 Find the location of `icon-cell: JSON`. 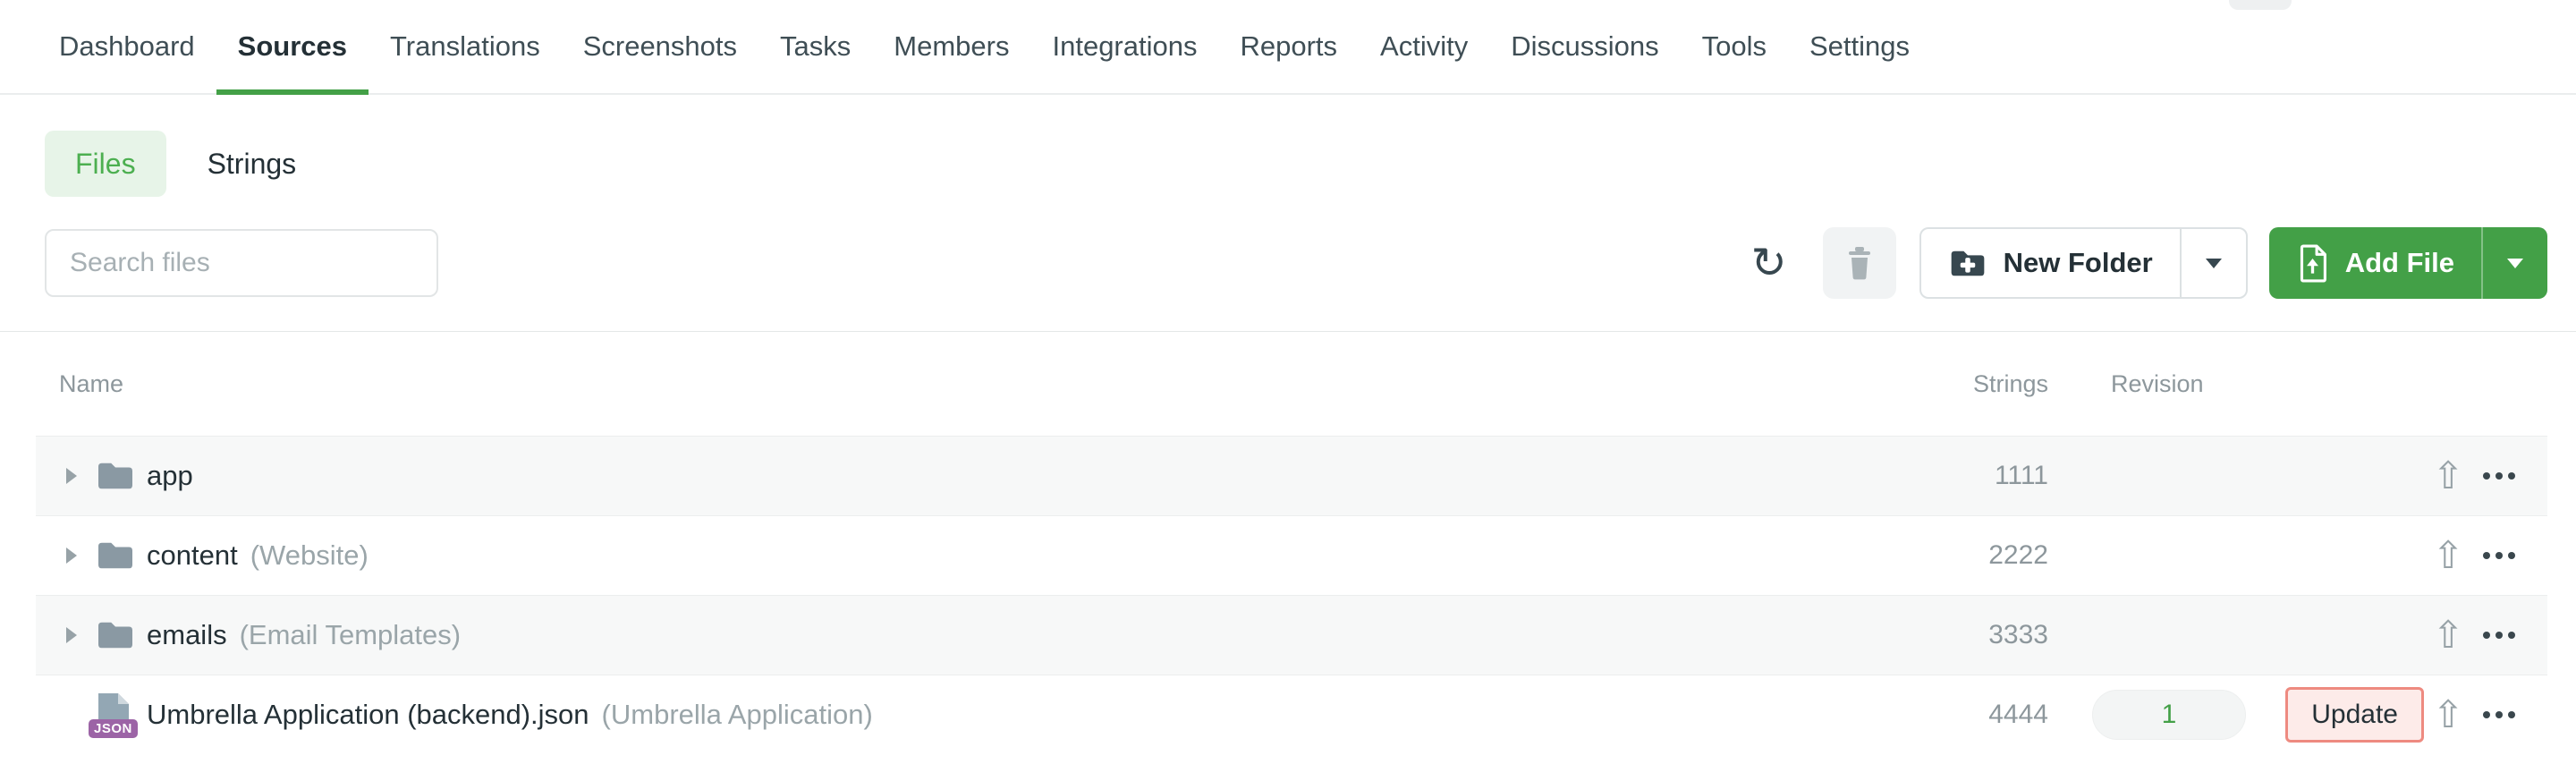

icon-cell: JSON is located at coordinates (118, 715).